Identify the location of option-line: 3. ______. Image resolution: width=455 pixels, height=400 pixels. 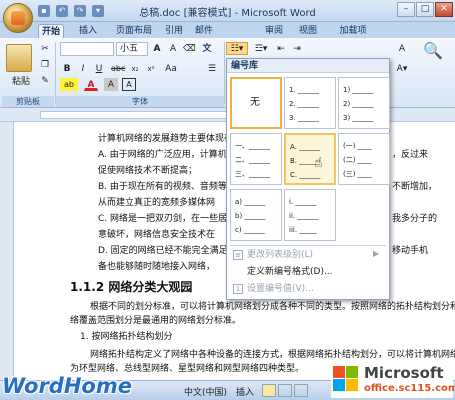
(304, 118).